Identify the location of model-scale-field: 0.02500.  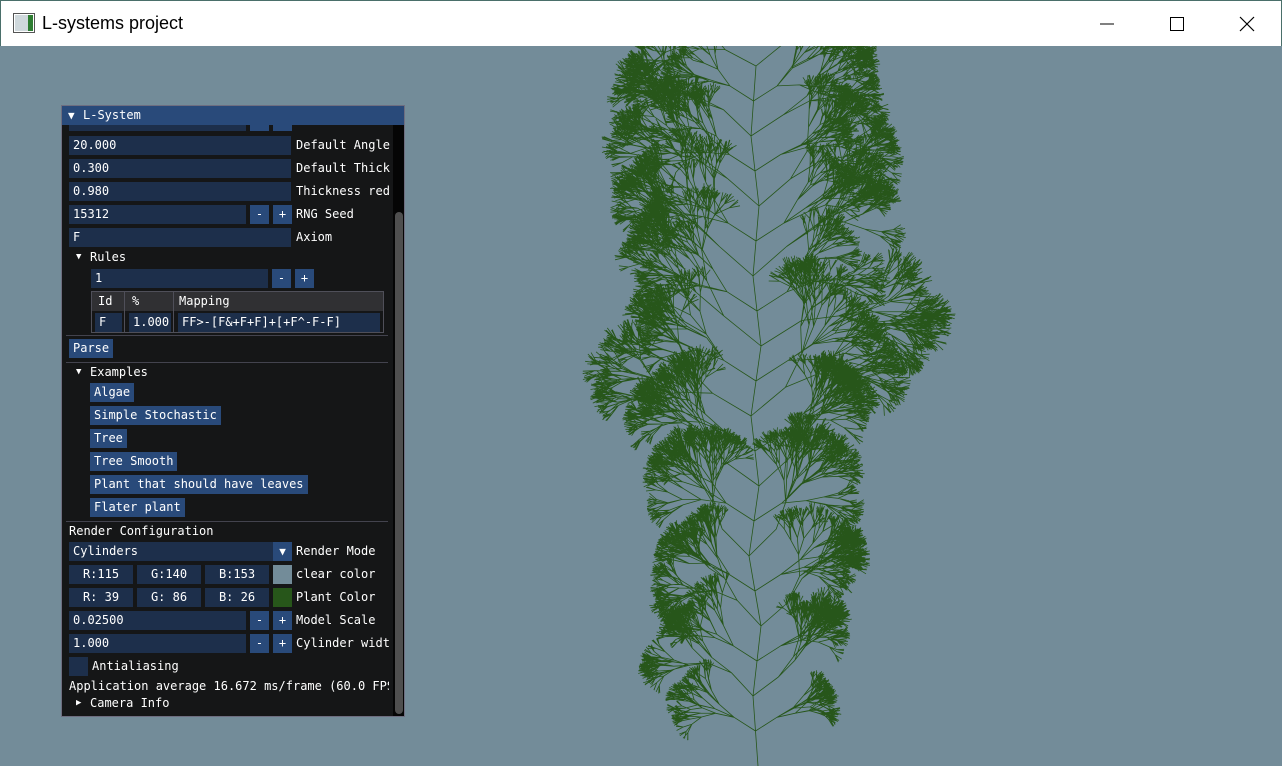
(157, 620).